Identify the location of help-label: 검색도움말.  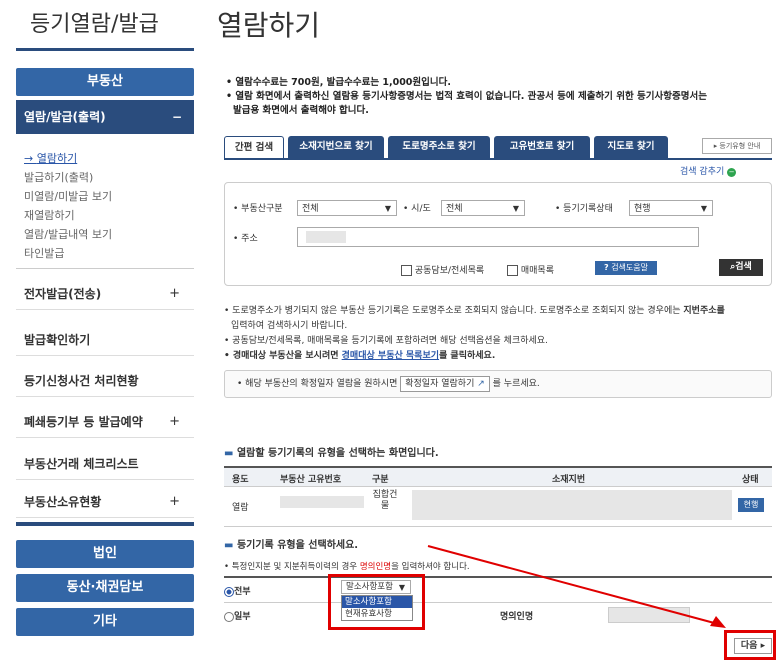
(629, 267).